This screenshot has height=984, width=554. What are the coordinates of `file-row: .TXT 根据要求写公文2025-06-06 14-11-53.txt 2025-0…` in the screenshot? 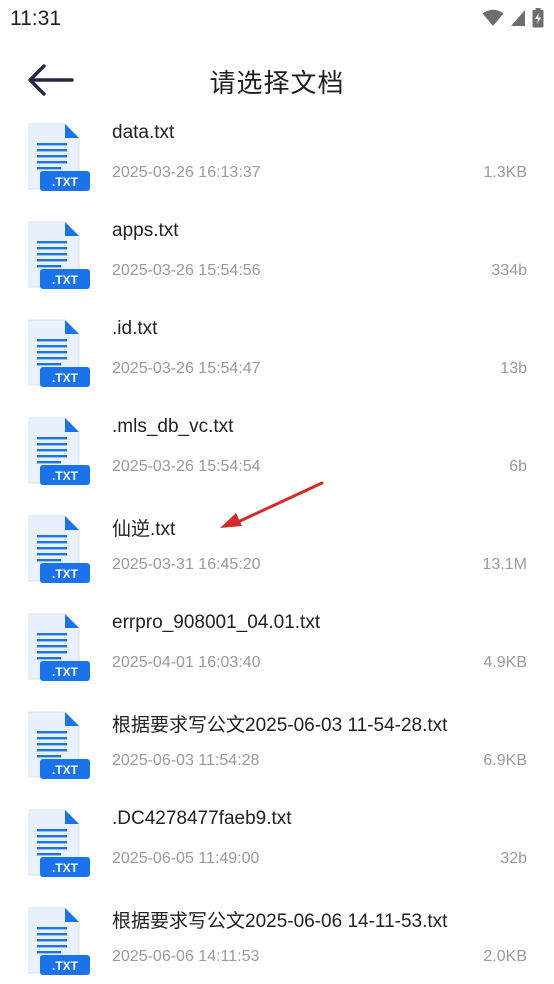 It's located at (277, 943).